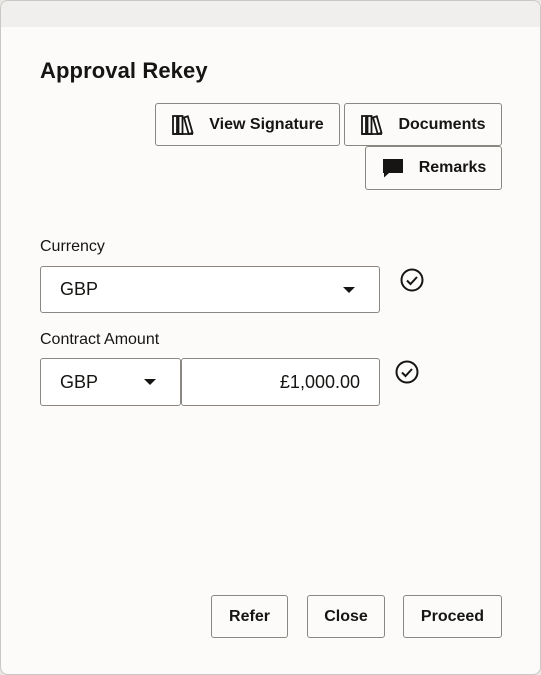 This screenshot has width=541, height=675. I want to click on documents-label: Documents, so click(442, 124).